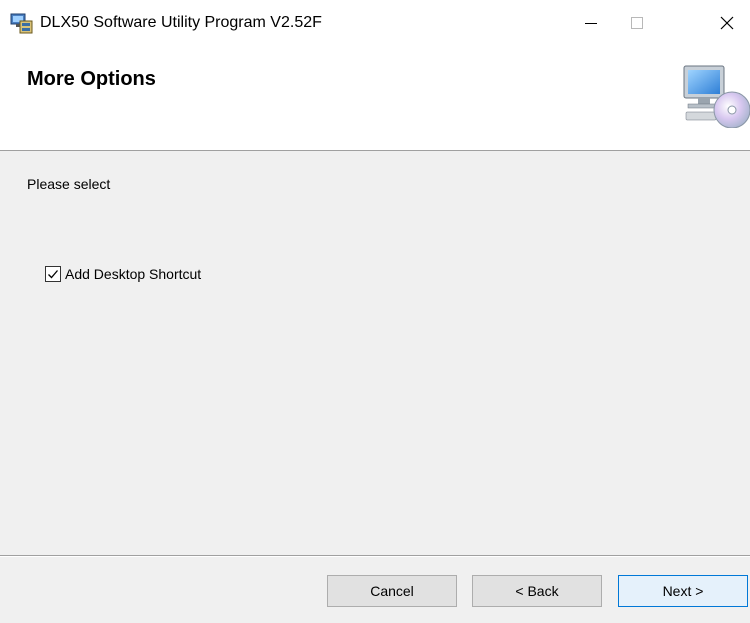  What do you see at coordinates (392, 591) in the screenshot?
I see `cancel-button: Cancel` at bounding box center [392, 591].